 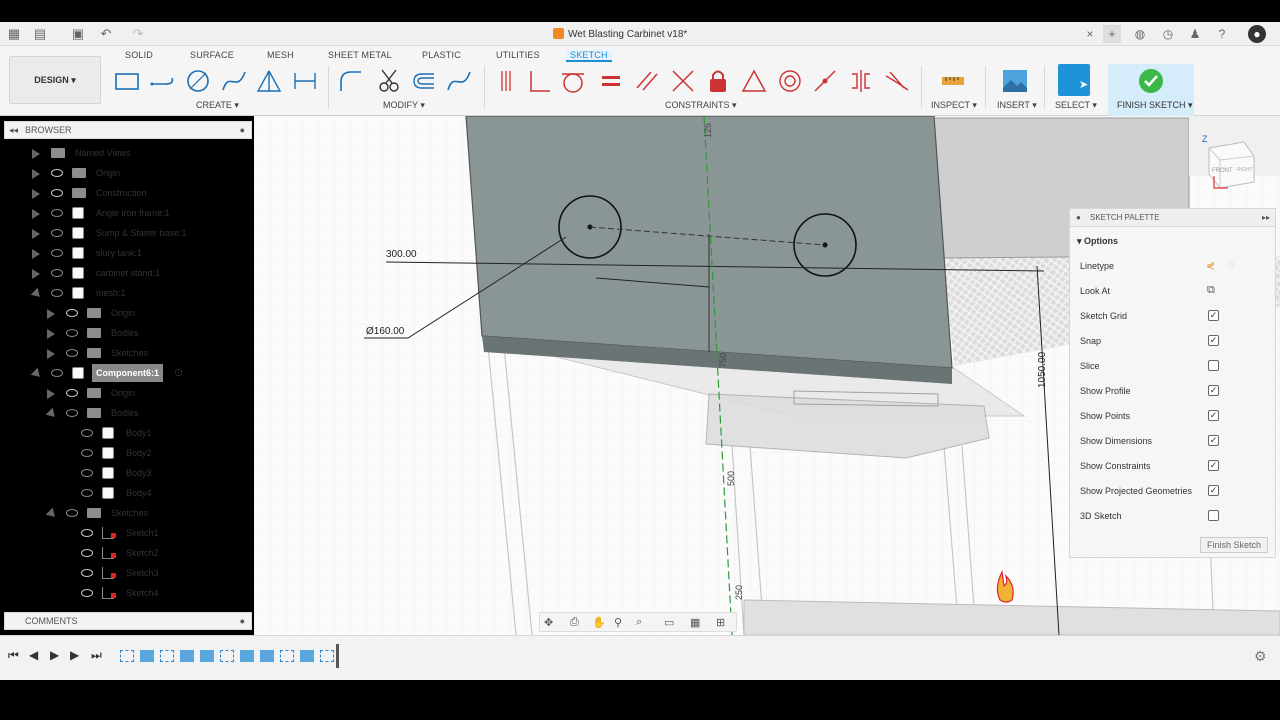 What do you see at coordinates (825, 81) in the screenshot?
I see `midpoint-icon` at bounding box center [825, 81].